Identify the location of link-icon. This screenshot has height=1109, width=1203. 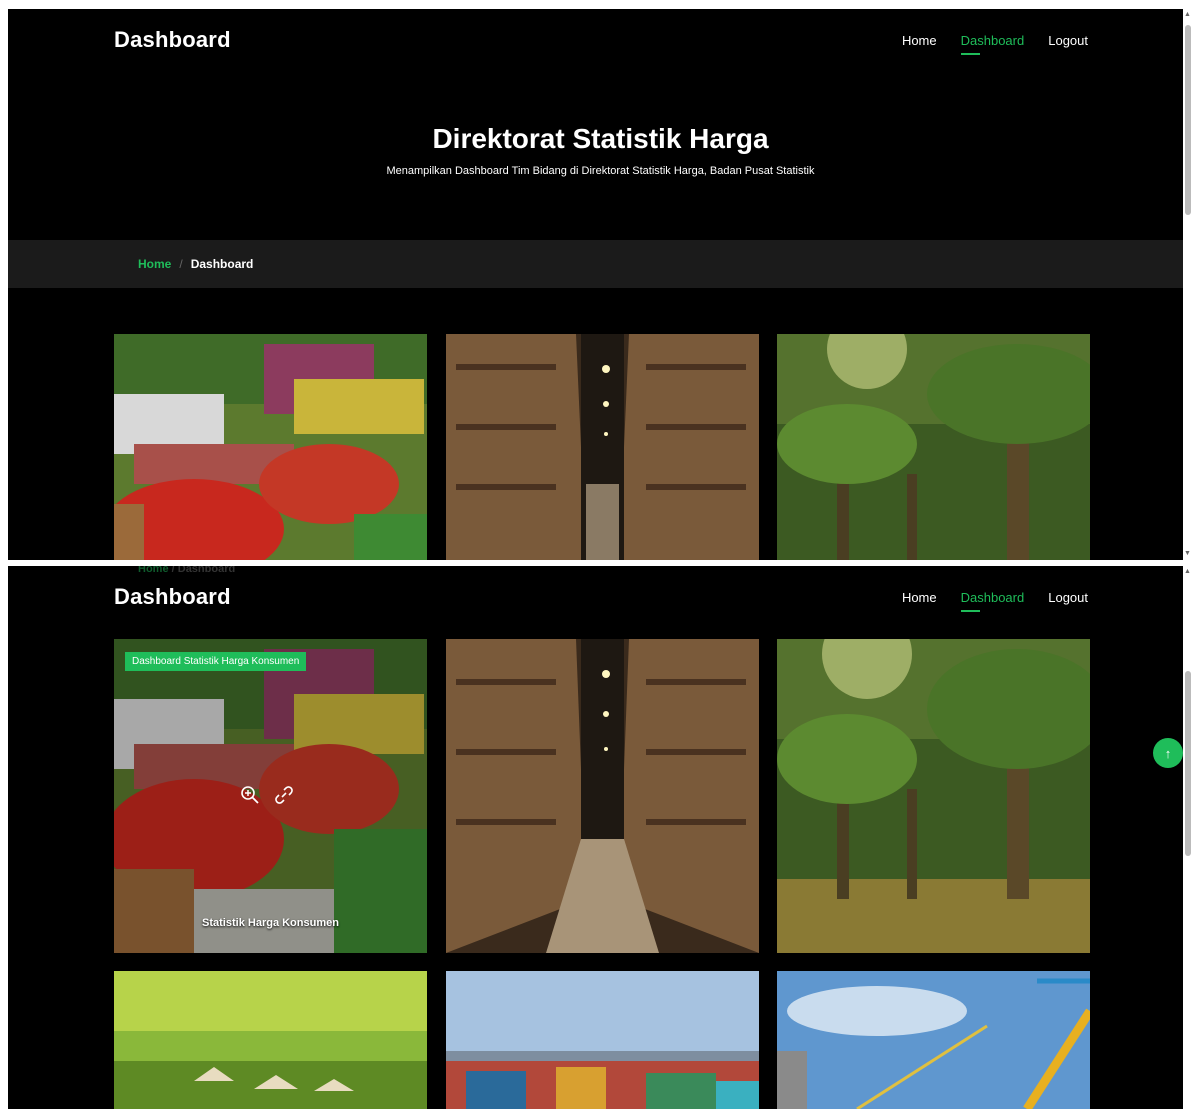
(284, 795).